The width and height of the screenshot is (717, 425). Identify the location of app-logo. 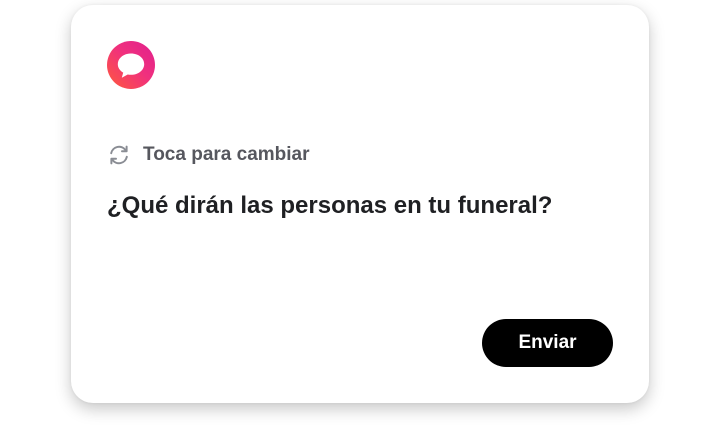
(131, 65).